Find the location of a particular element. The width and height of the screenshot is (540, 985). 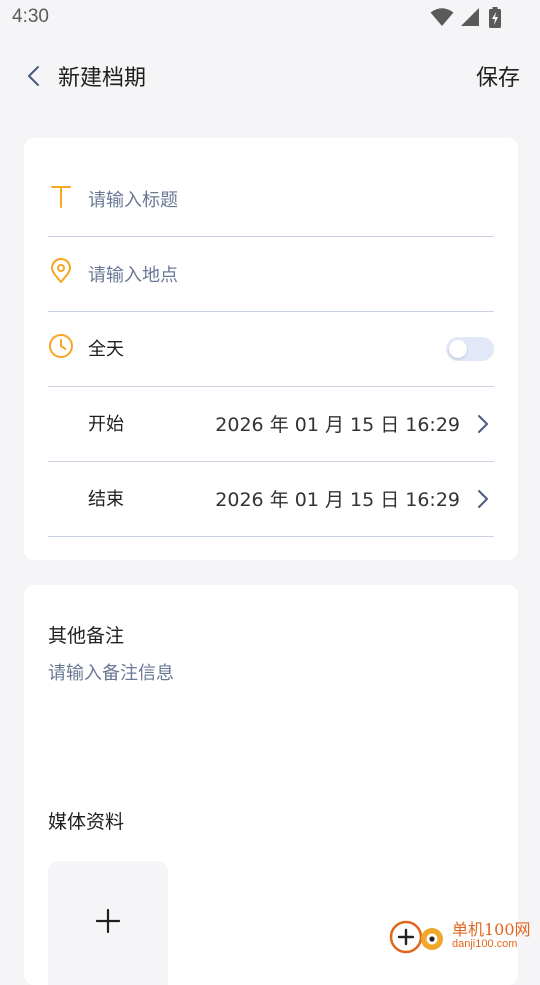

watermark: 单机100网 danji100.com is located at coordinates (463, 936).